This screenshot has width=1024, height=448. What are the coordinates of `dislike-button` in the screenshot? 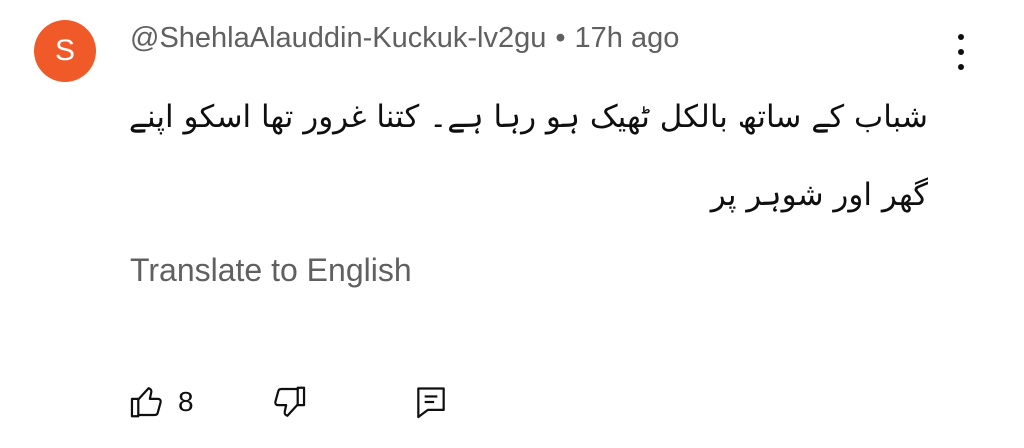 It's located at (289, 402).